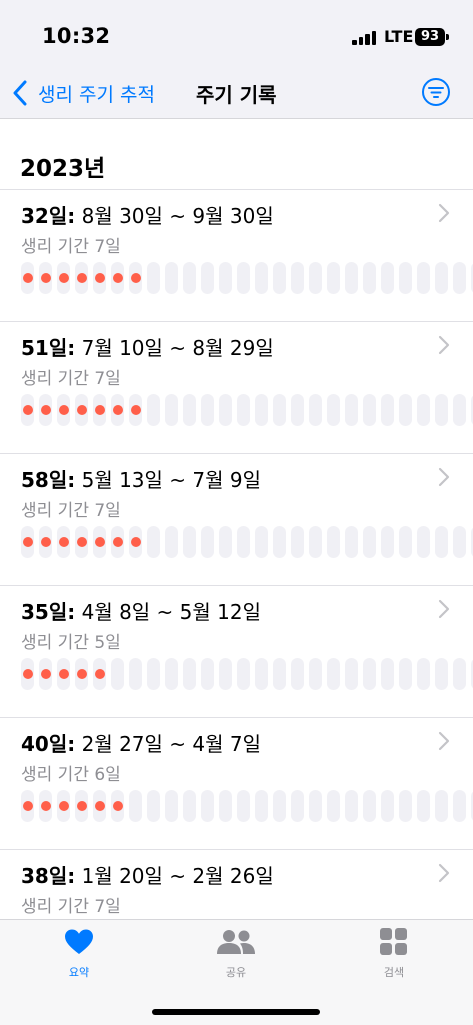 The height and width of the screenshot is (1025, 473). Describe the element at coordinates (236, 955) in the screenshot. I see `tab-sharing: 공유` at that location.